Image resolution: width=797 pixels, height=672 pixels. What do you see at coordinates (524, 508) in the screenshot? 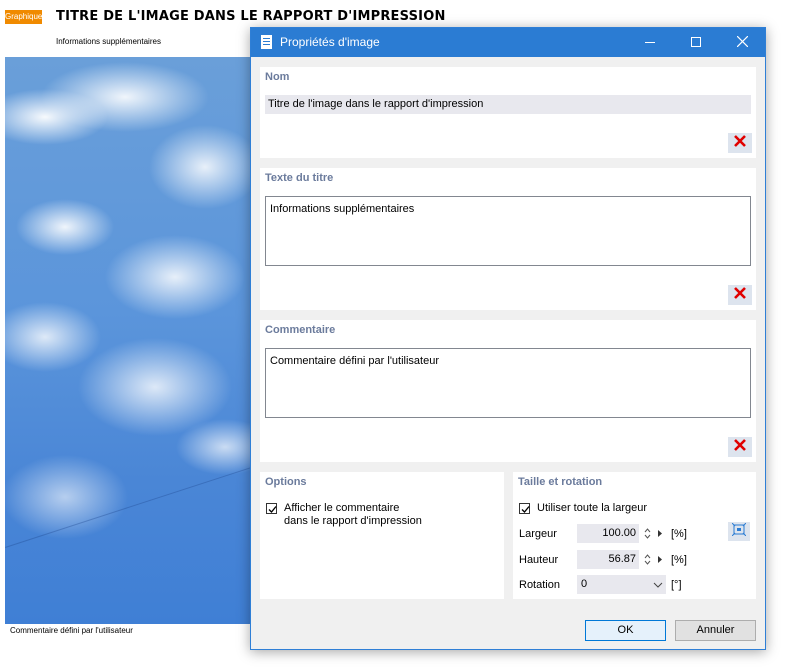
I see `full-width-checkbox` at bounding box center [524, 508].